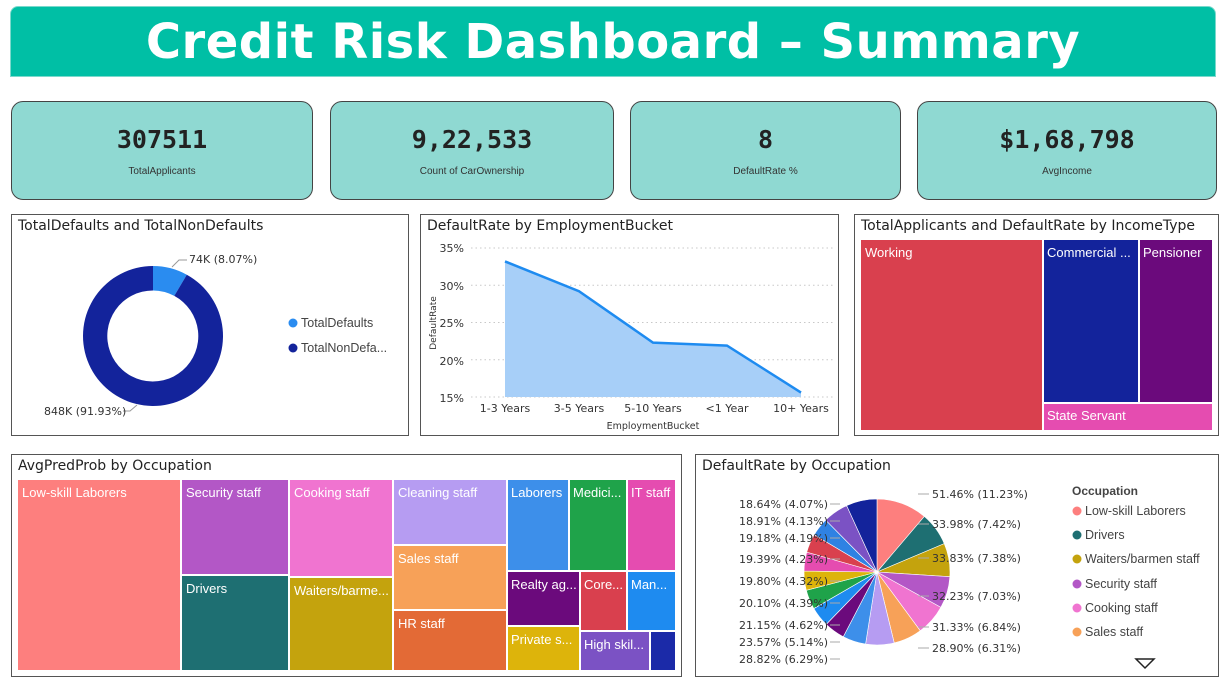 The width and height of the screenshot is (1226, 684). What do you see at coordinates (223, 492) in the screenshot?
I see `treemap-label: Security staff` at bounding box center [223, 492].